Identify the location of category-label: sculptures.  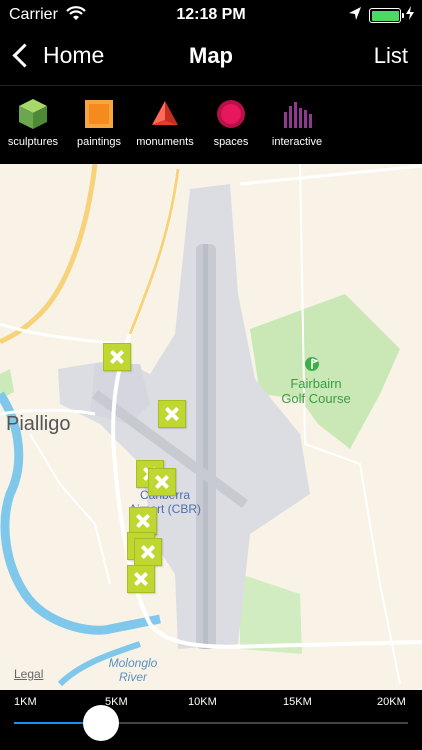
(33, 142).